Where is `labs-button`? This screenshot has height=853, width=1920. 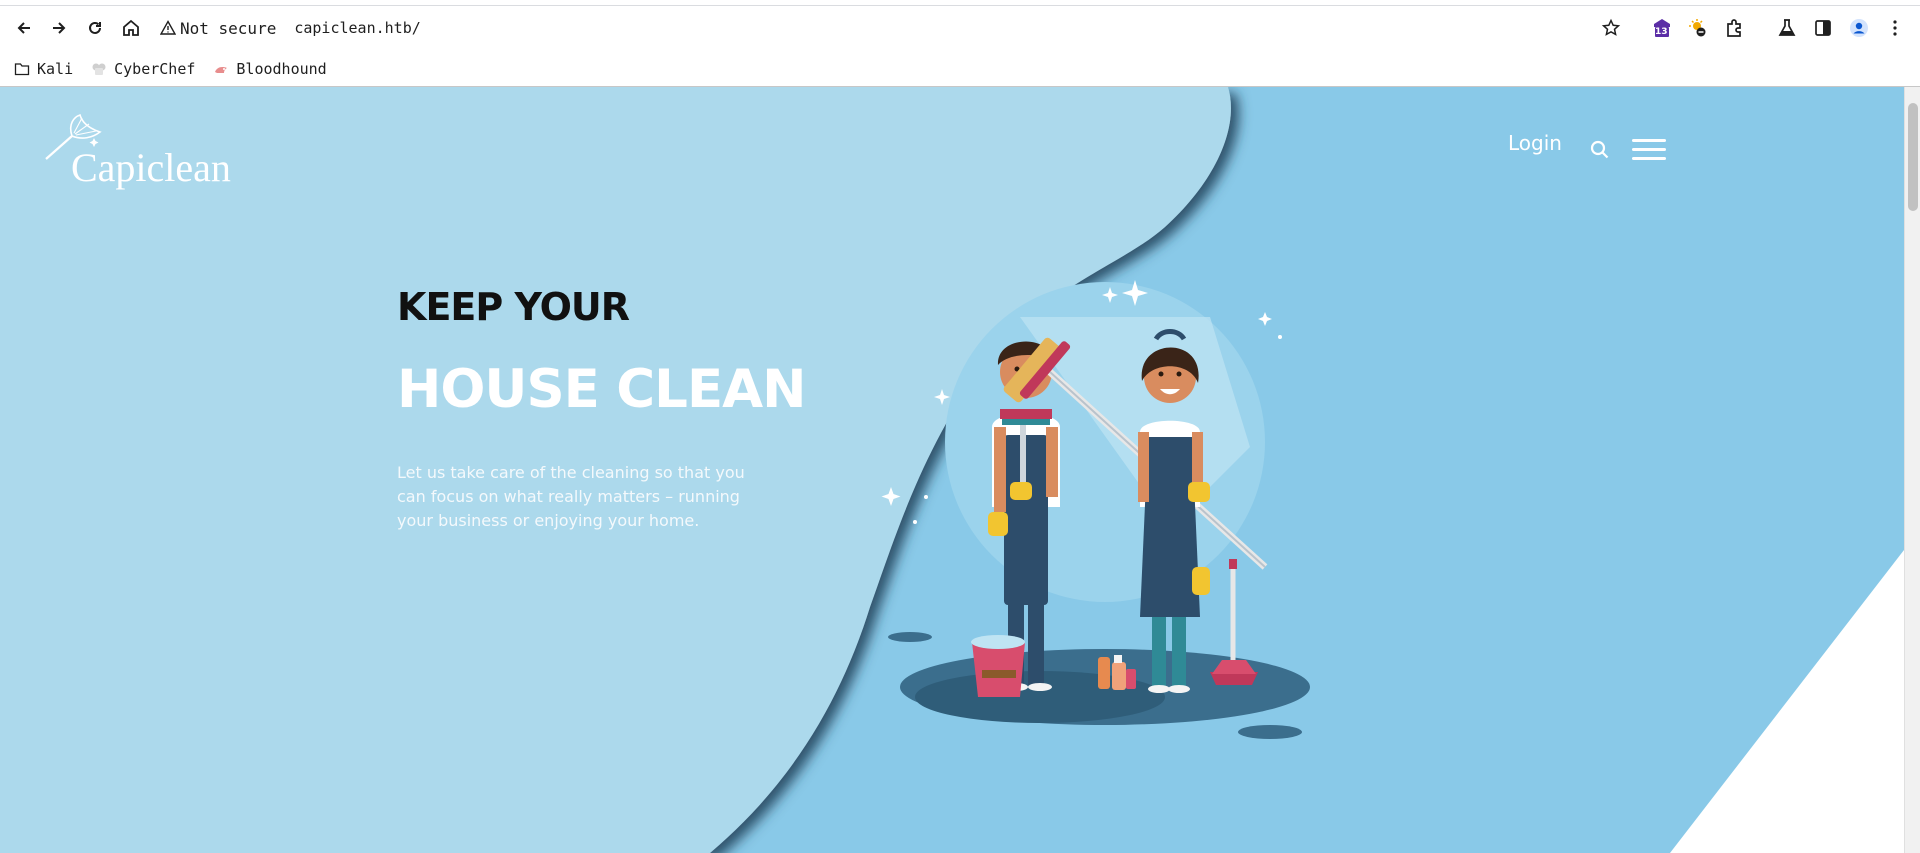
labs-button is located at coordinates (1787, 28).